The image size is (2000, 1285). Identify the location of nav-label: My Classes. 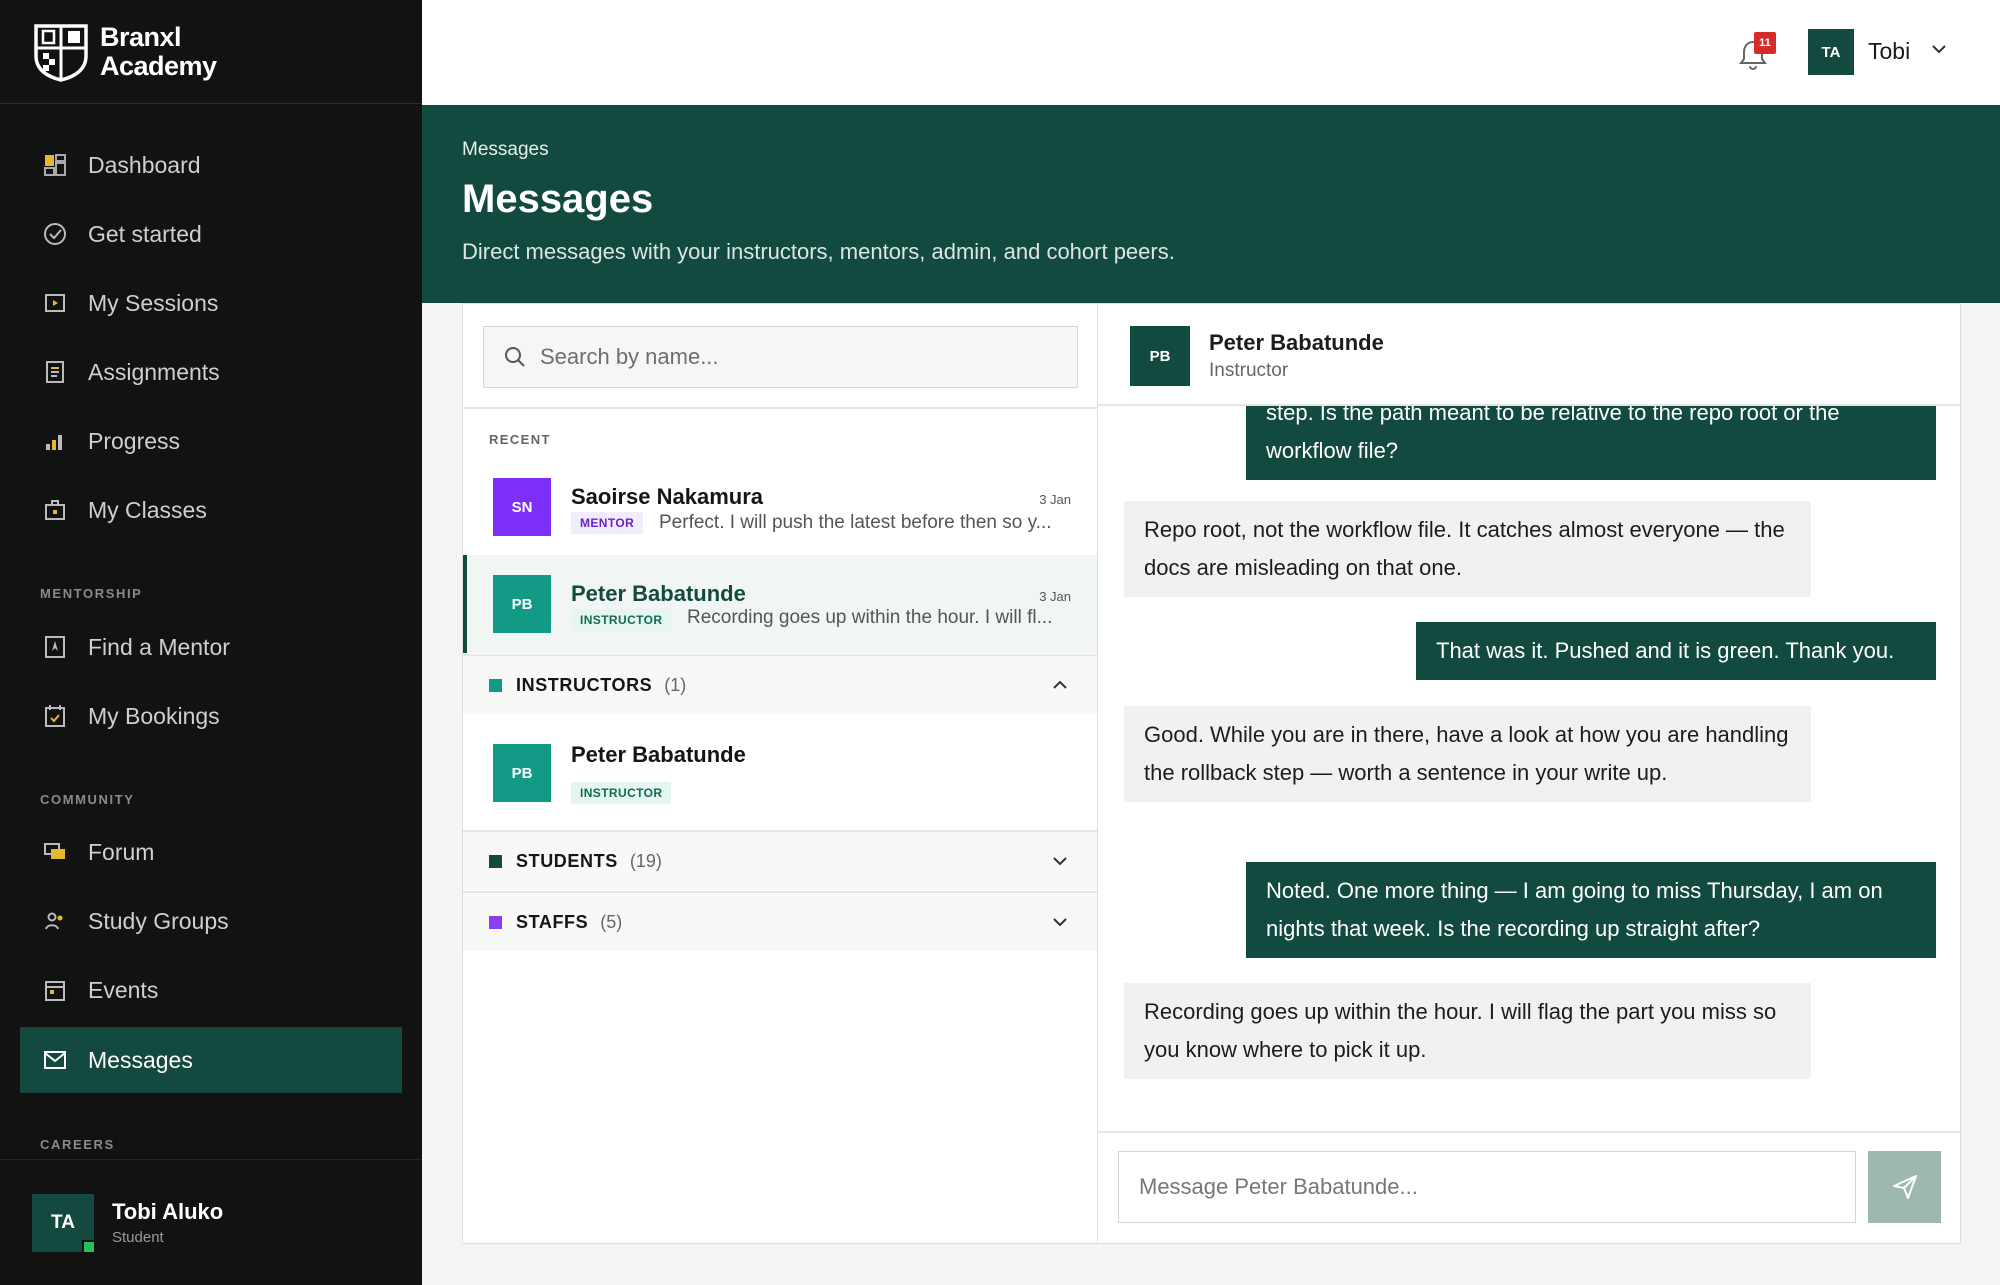
(147, 509).